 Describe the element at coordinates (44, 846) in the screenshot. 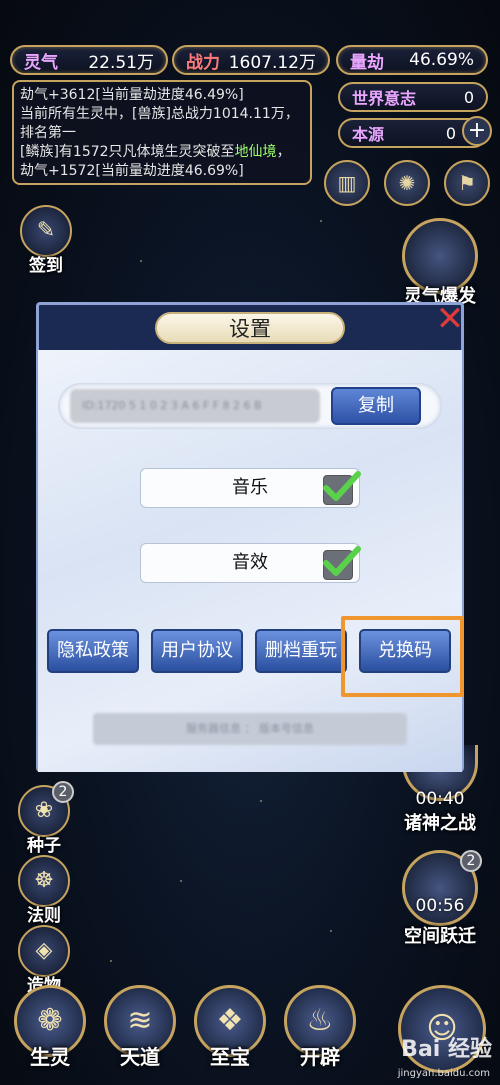

I see `seed-label: 种子` at that location.